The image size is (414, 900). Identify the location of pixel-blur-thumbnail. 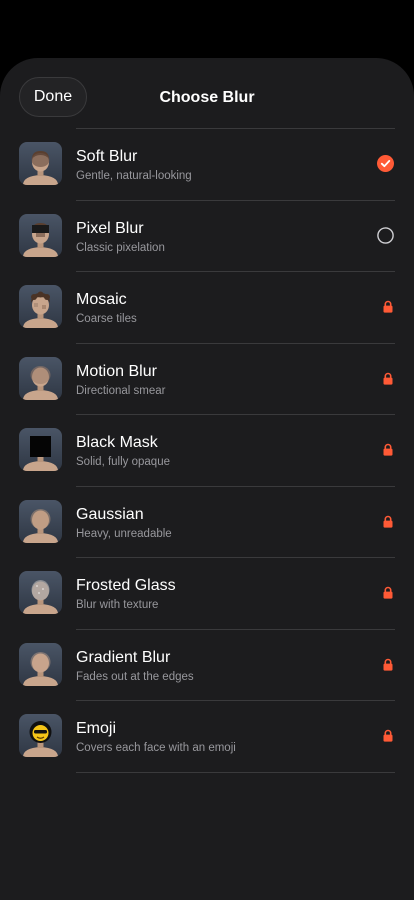
(40, 235).